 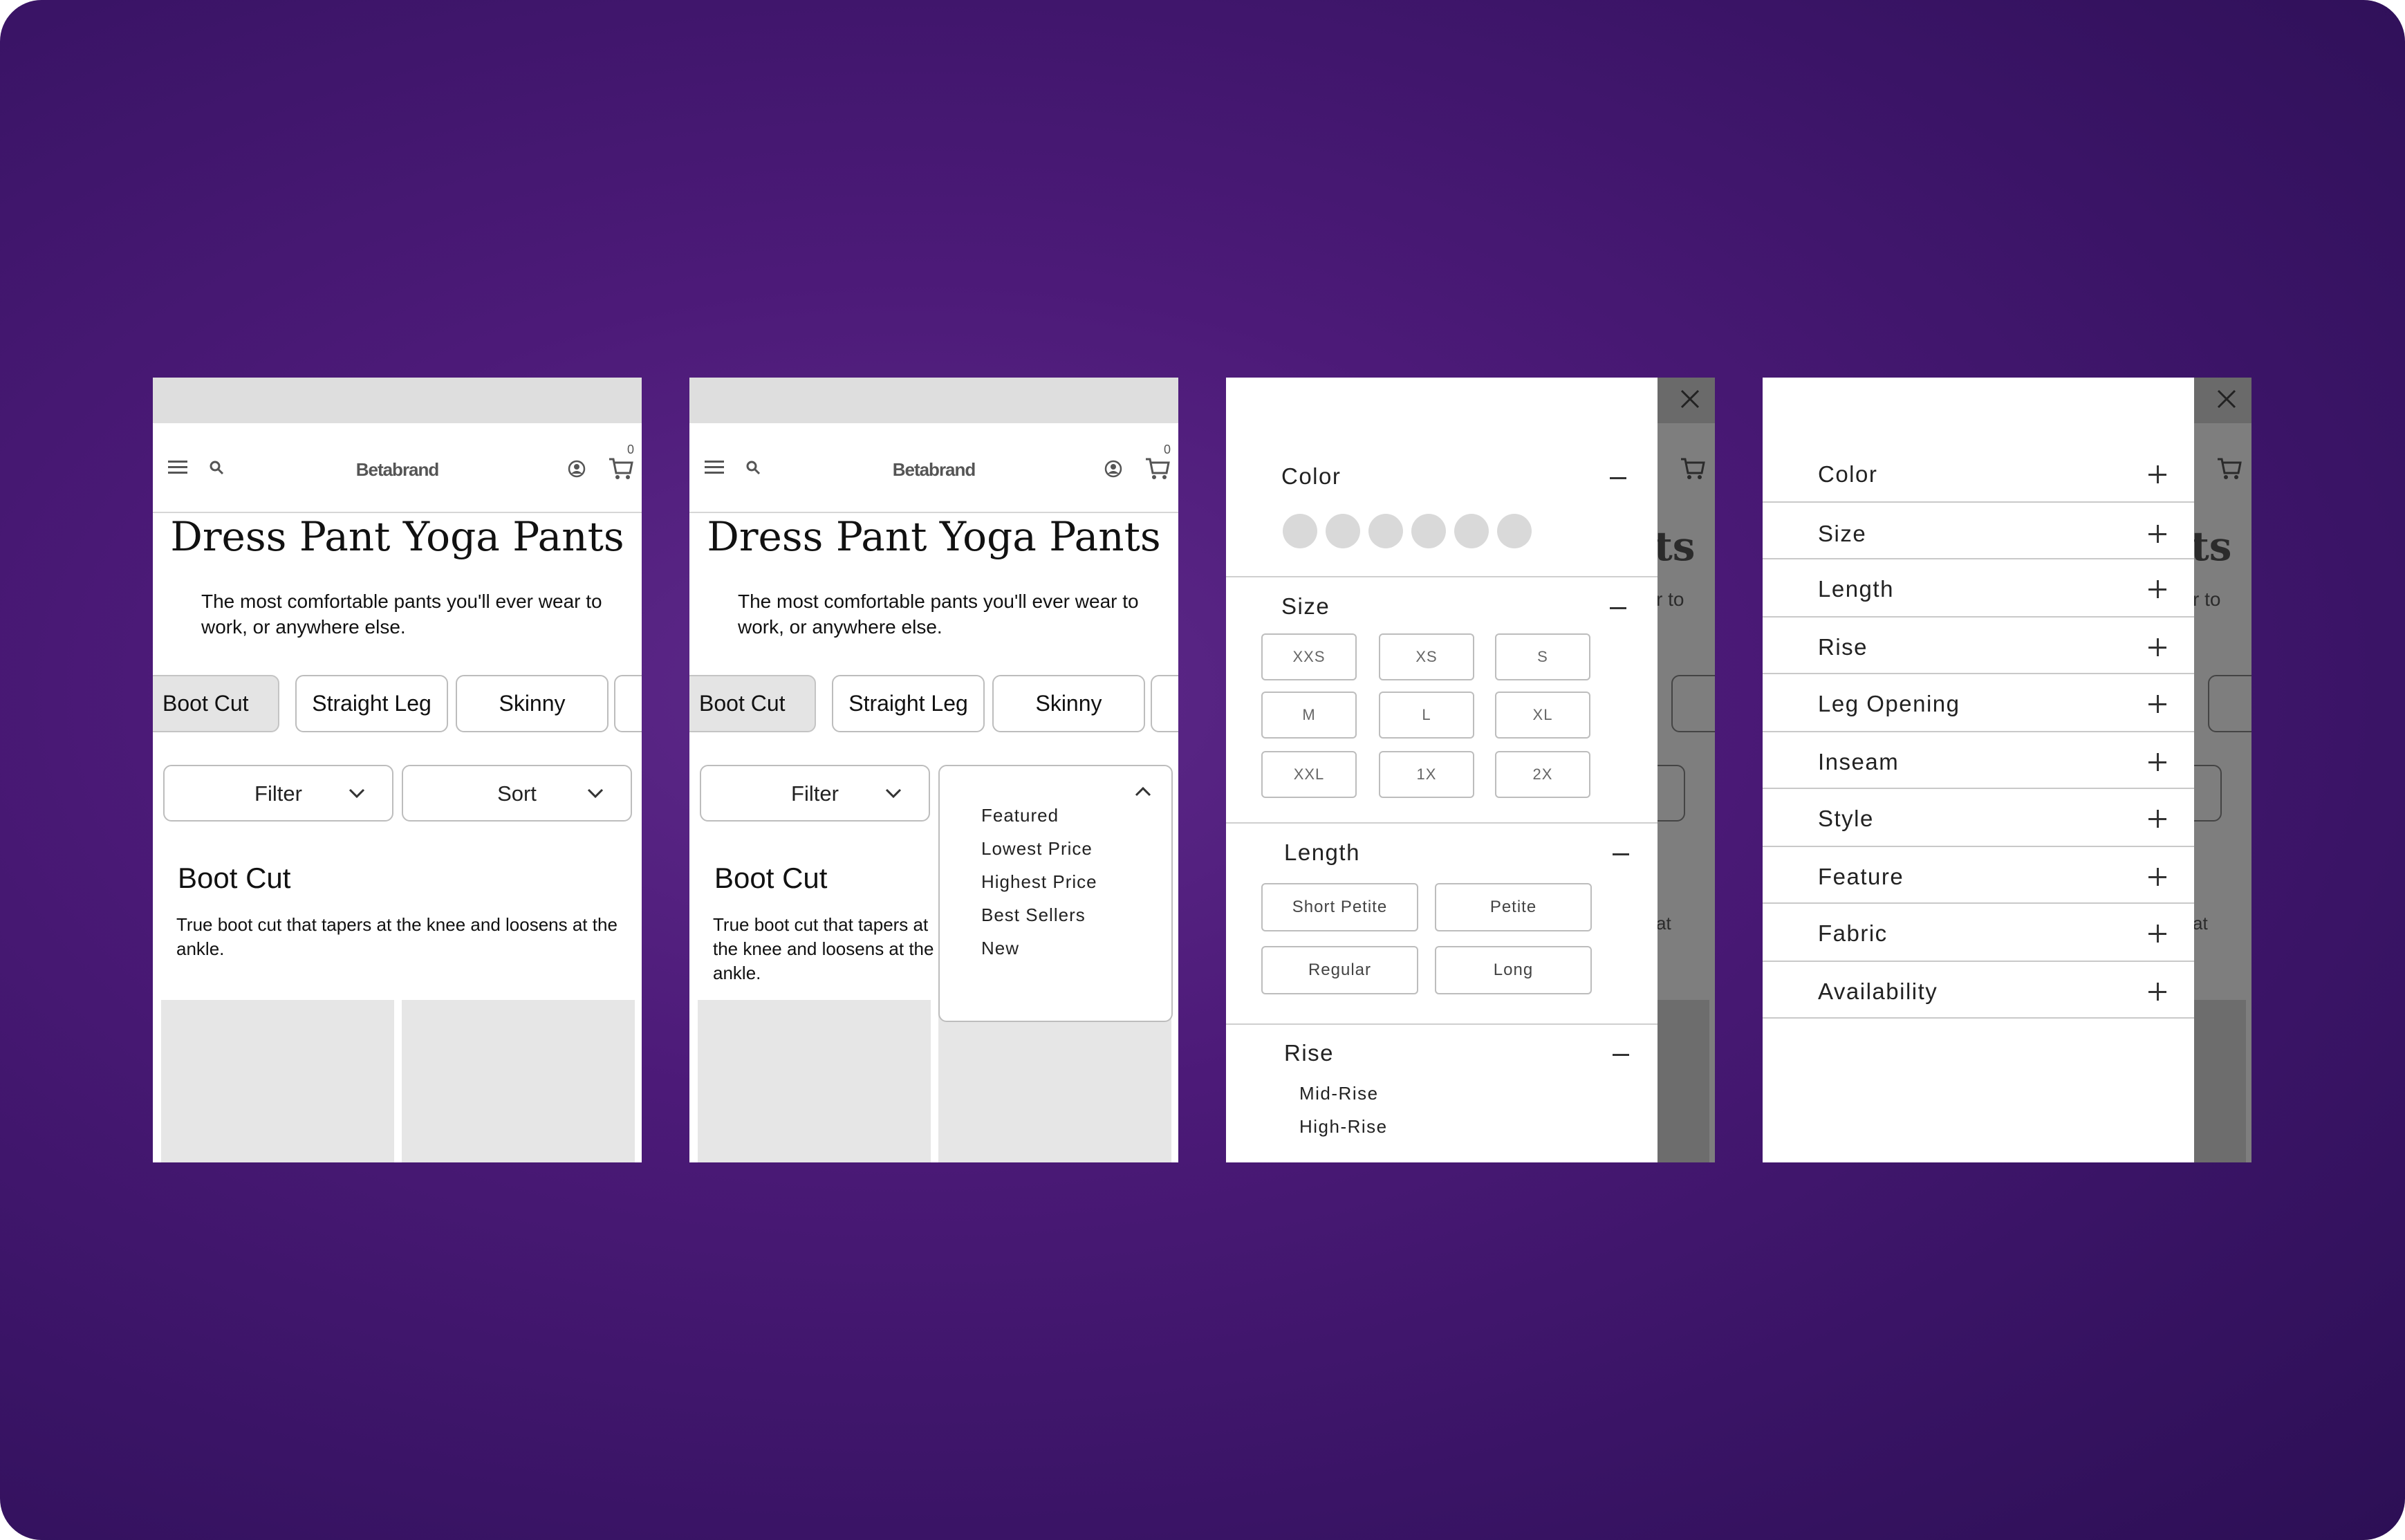 I want to click on filter-category-label: Leg Opening, so click(x=1889, y=703).